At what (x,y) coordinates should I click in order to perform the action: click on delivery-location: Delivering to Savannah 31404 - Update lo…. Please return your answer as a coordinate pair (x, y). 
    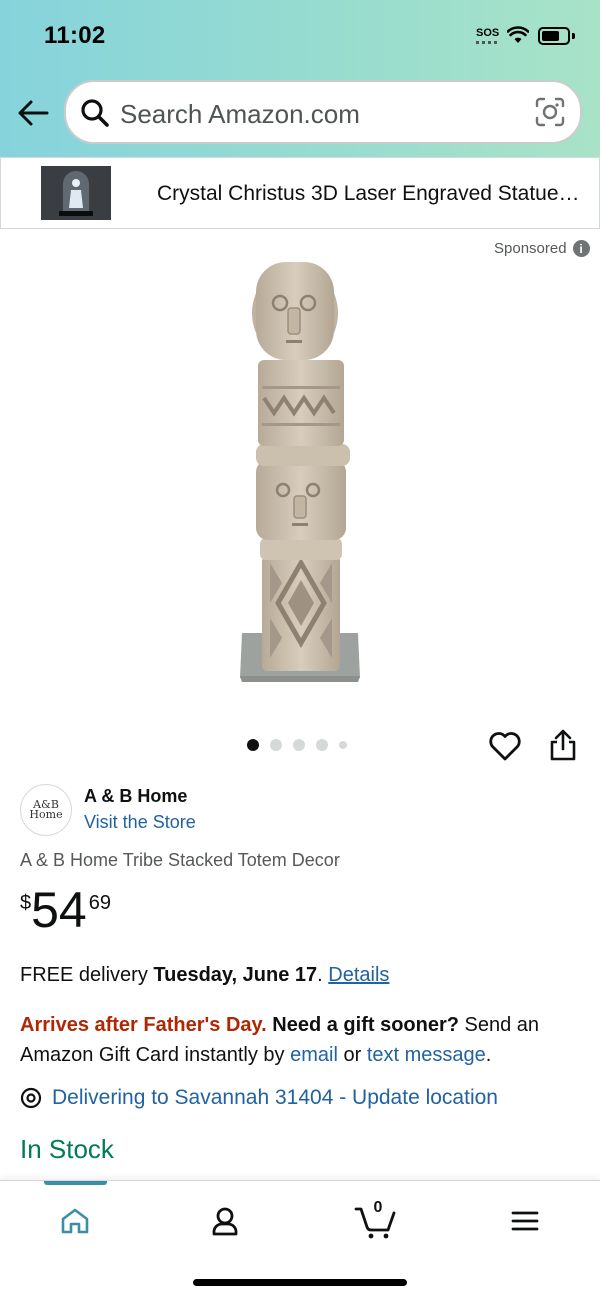
    Looking at the image, I should click on (259, 1098).